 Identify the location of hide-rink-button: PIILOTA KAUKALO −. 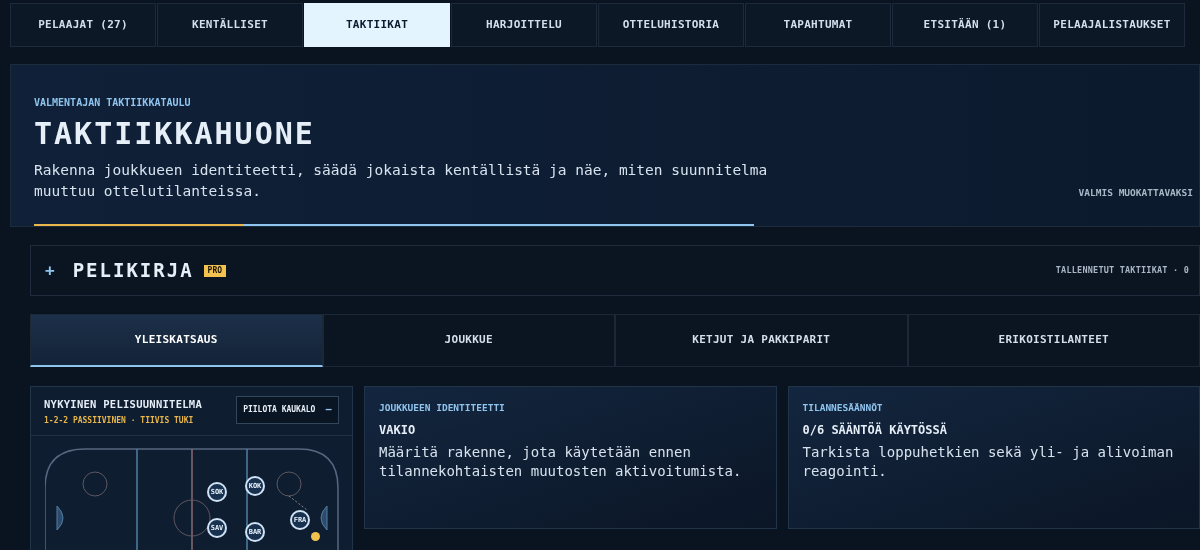
(287, 410).